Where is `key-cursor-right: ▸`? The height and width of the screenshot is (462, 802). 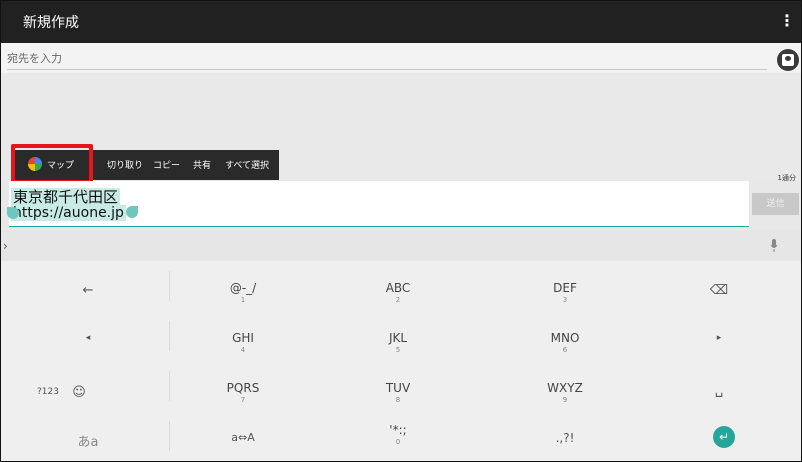 key-cursor-right: ▸ is located at coordinates (719, 342).